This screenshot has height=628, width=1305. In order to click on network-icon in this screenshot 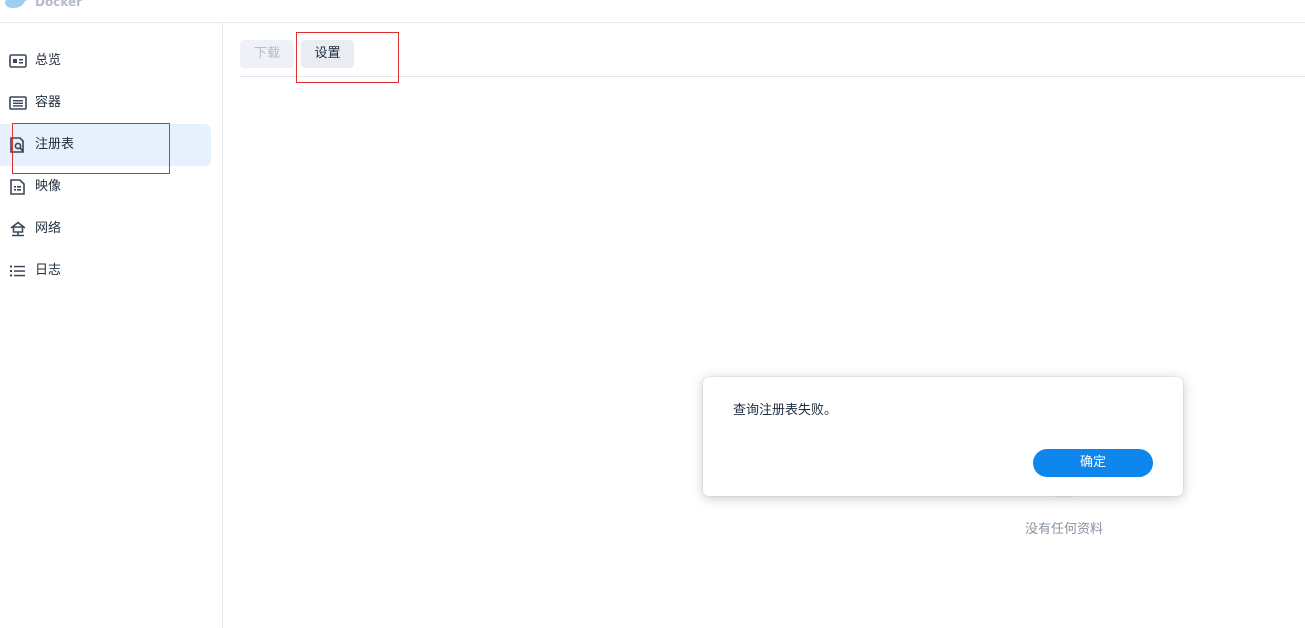, I will do `click(18, 229)`.